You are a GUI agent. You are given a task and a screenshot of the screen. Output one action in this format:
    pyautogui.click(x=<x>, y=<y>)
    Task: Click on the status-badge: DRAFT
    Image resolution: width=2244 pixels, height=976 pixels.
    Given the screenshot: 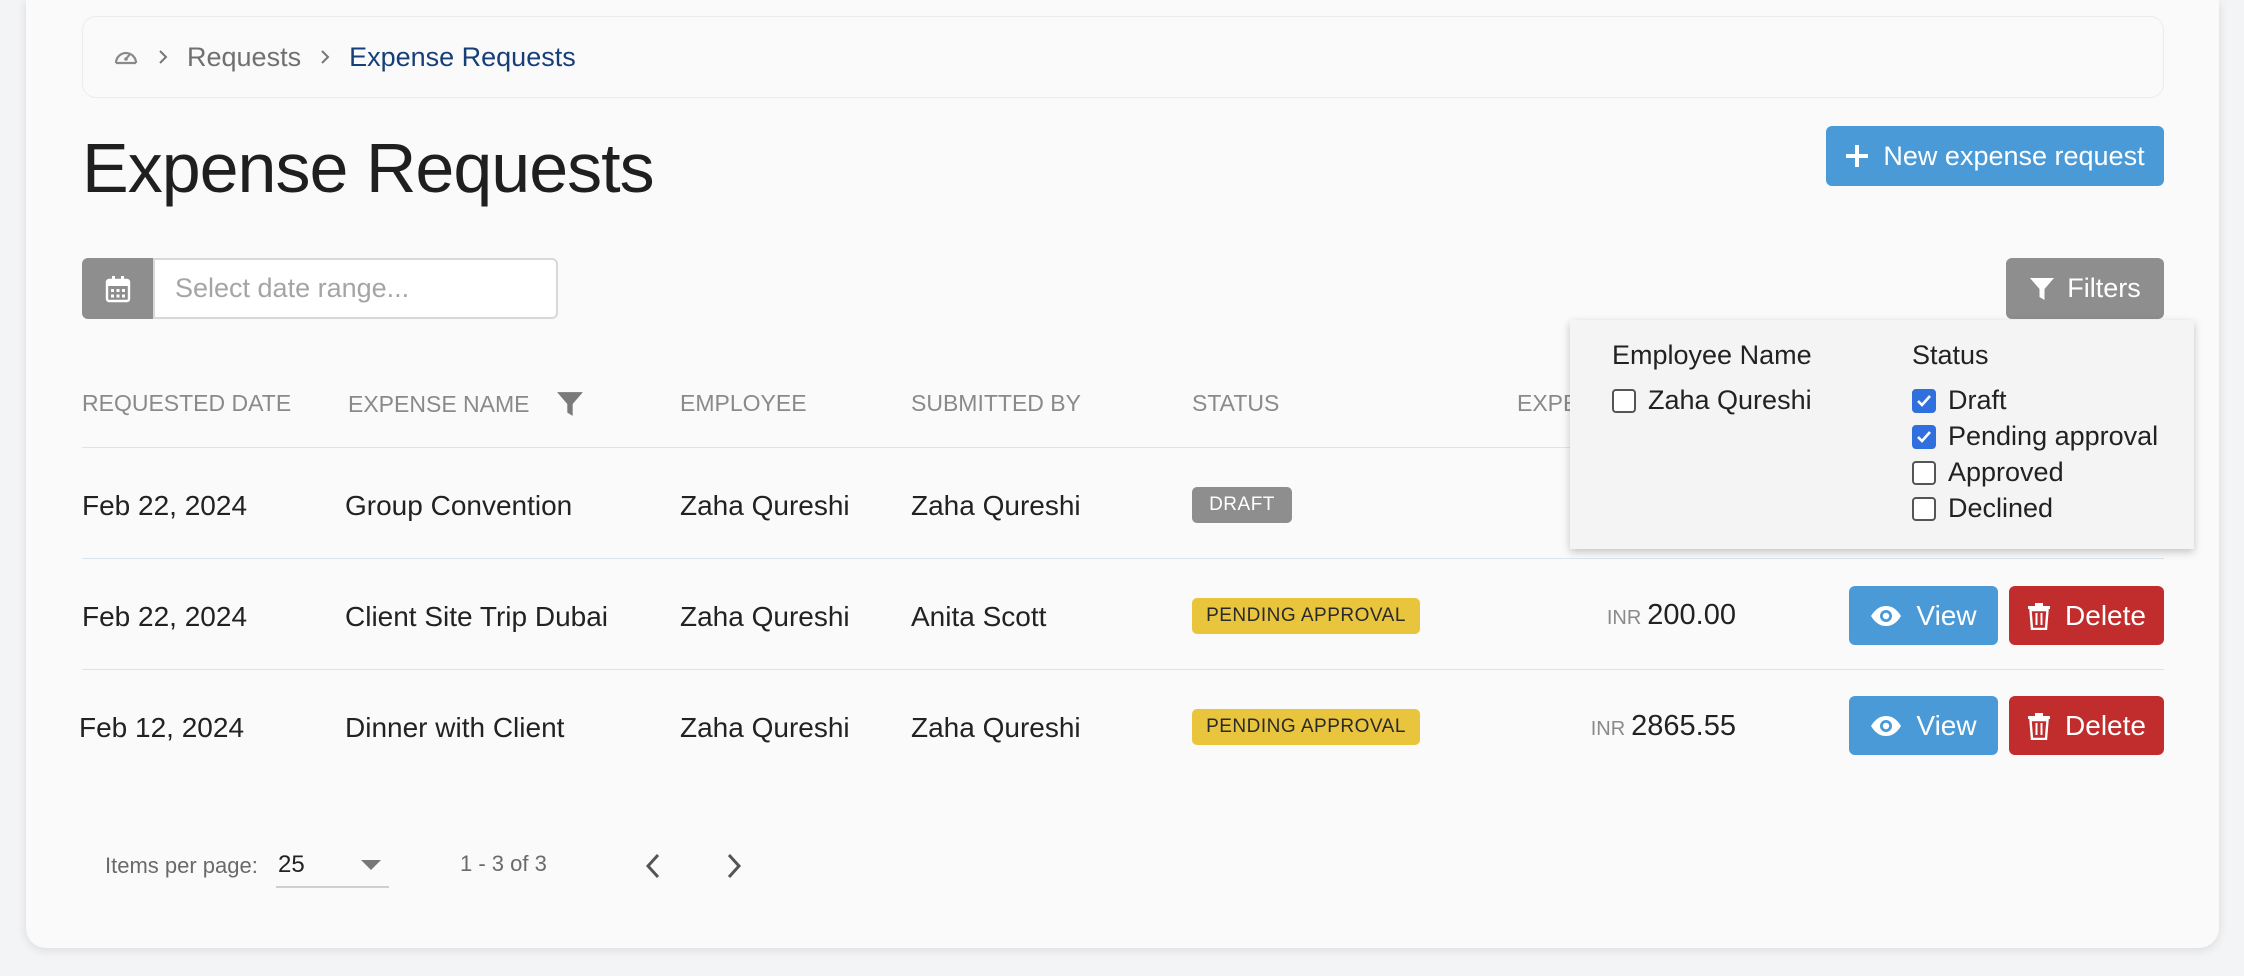 What is the action you would take?
    pyautogui.click(x=1242, y=505)
    